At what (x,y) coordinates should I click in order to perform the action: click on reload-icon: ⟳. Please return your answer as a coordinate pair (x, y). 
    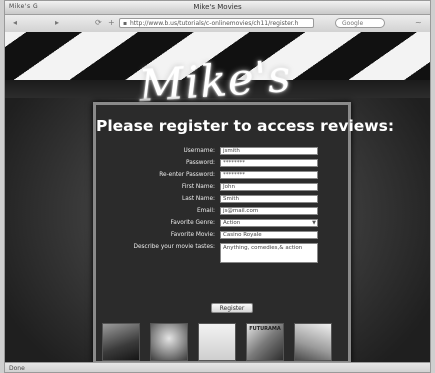
    Looking at the image, I should click on (98, 22).